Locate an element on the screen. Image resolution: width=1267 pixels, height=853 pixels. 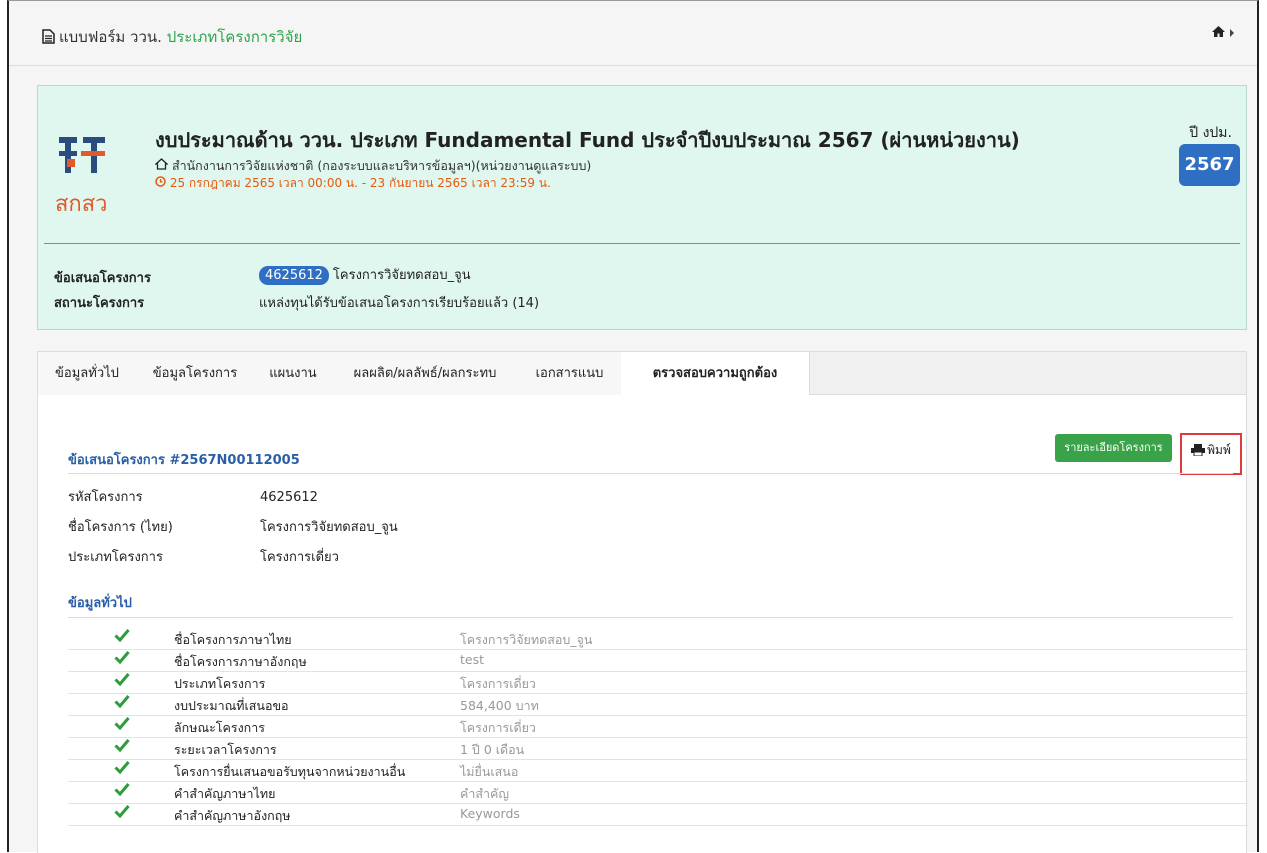
meta-row: ประเภทโครงการ โครงการเดี่ยว is located at coordinates (203, 556).